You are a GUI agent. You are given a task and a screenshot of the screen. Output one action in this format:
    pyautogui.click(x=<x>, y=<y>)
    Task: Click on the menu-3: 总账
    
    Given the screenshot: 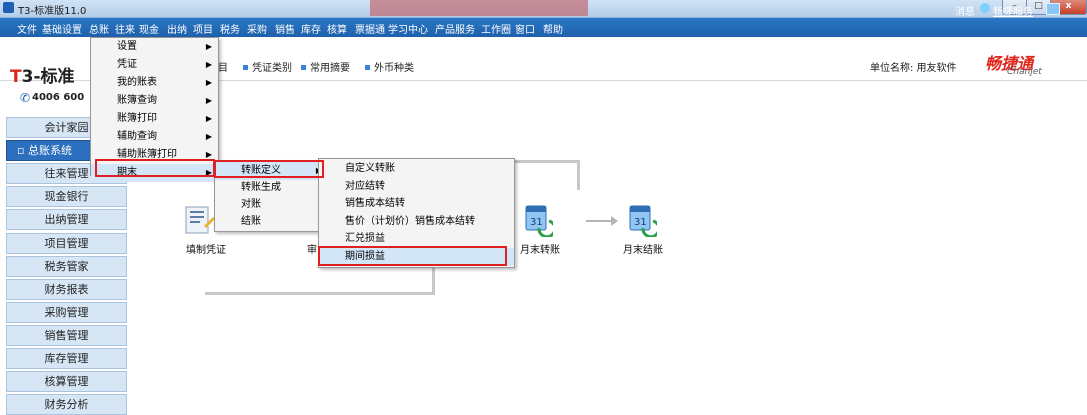 What is the action you would take?
    pyautogui.click(x=99, y=28)
    